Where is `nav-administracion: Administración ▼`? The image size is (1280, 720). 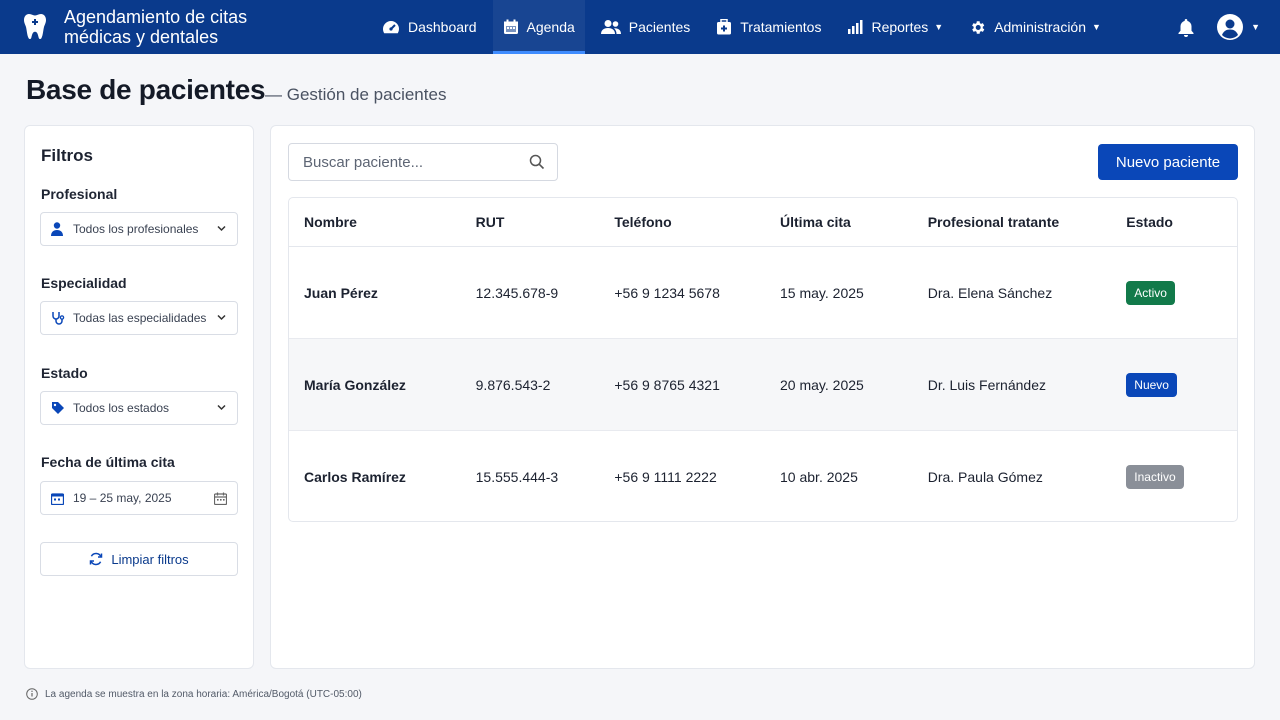 nav-administracion: Administración ▼ is located at coordinates (1035, 27).